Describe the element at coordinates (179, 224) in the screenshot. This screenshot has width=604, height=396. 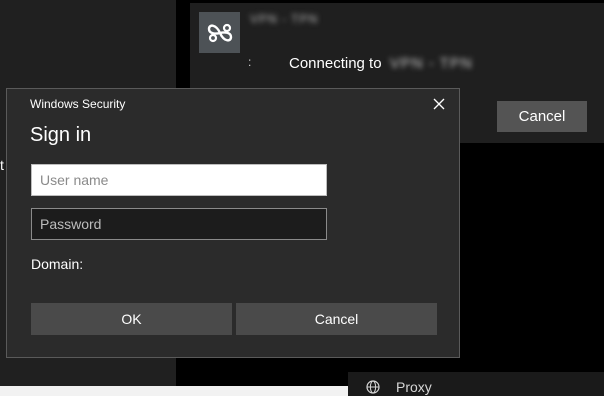
I see `password-field` at that location.